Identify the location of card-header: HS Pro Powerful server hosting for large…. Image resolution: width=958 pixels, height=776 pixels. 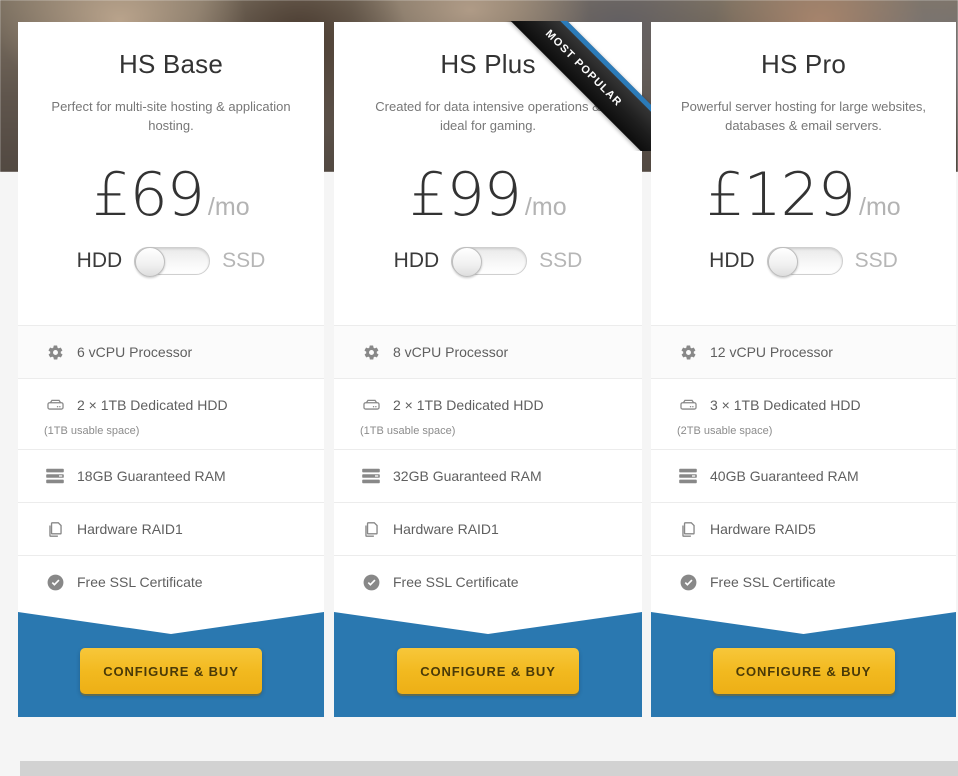
(803, 78).